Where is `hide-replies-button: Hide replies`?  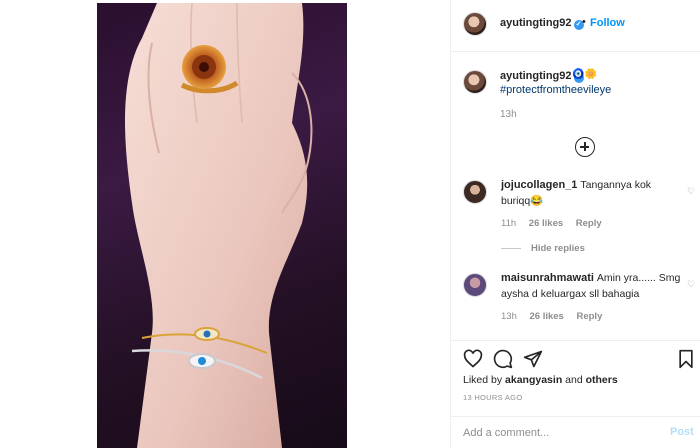
hide-replies-button: Hide replies is located at coordinates (543, 248).